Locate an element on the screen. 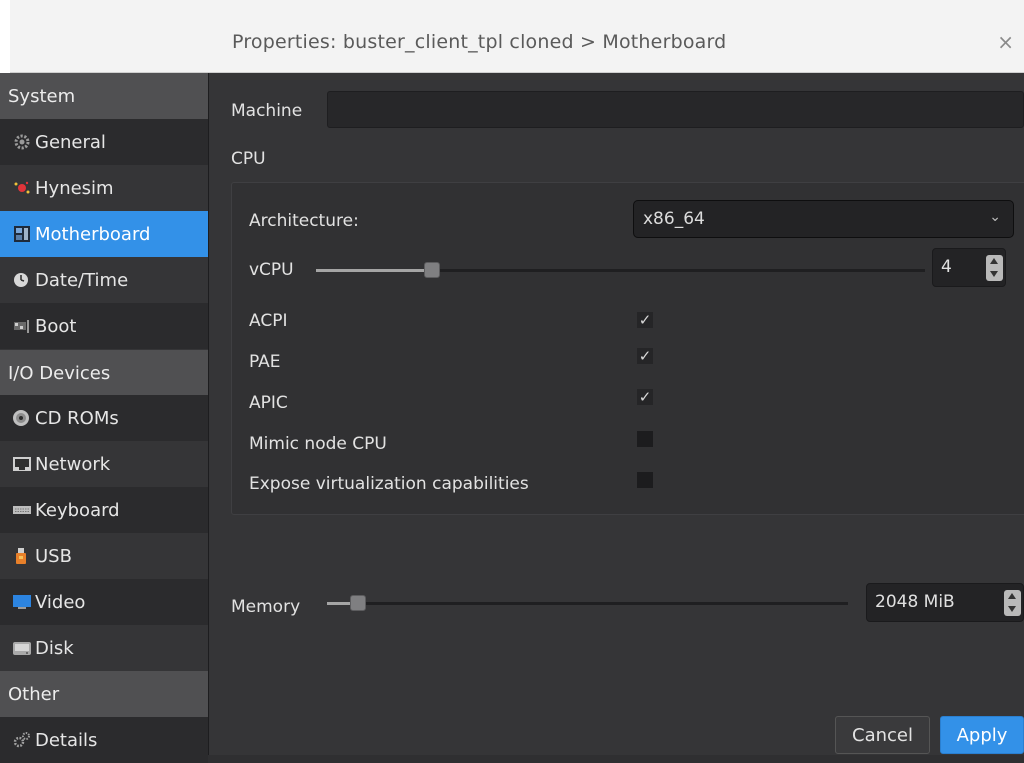 The height and width of the screenshot is (763, 1024). memory-spinbox: 2048 MiB is located at coordinates (945, 602).